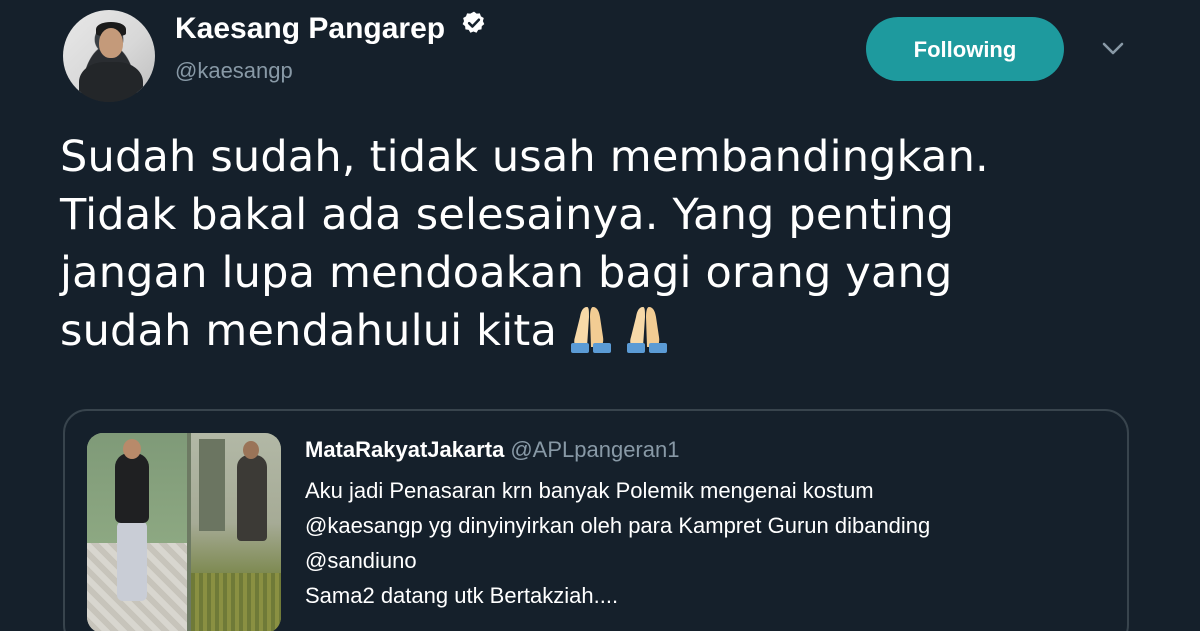 The width and height of the screenshot is (1200, 631). I want to click on quoted-tweet-author: MataRakyatJakarta @APLpangeran1, so click(492, 450).